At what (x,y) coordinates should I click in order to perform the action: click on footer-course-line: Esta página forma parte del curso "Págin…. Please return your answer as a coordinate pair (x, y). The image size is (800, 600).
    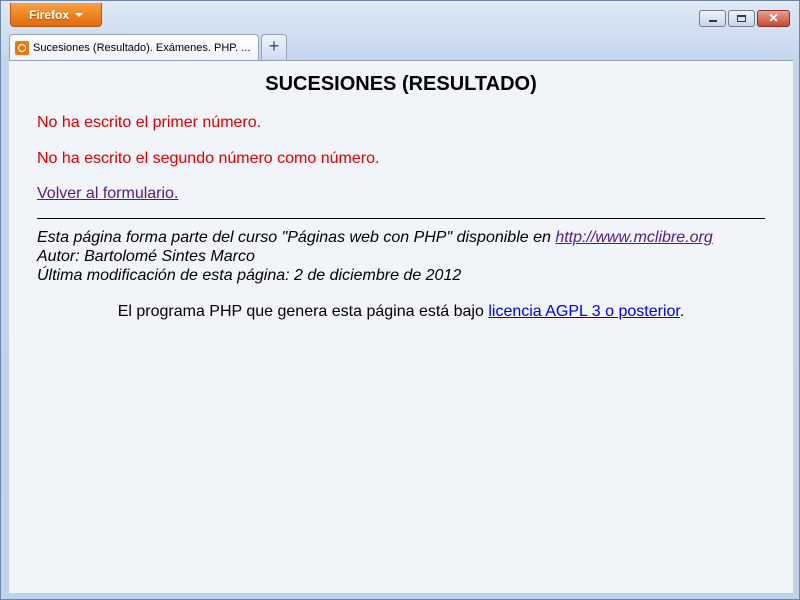
    Looking at the image, I should click on (375, 237).